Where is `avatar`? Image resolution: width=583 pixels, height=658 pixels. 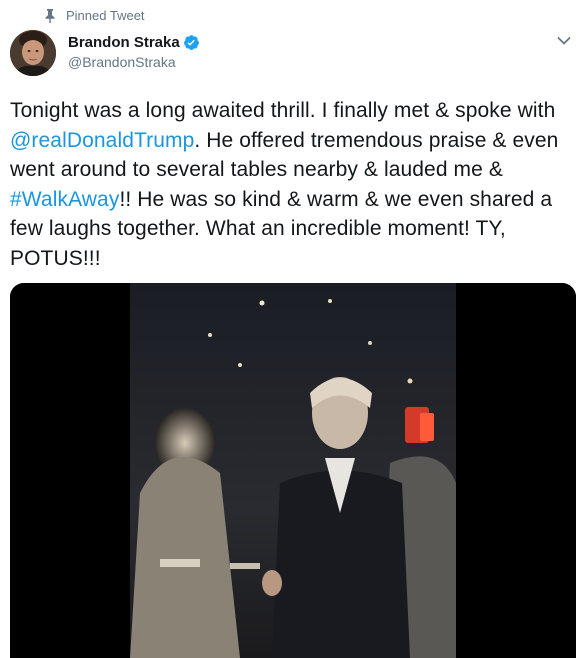 avatar is located at coordinates (33, 53).